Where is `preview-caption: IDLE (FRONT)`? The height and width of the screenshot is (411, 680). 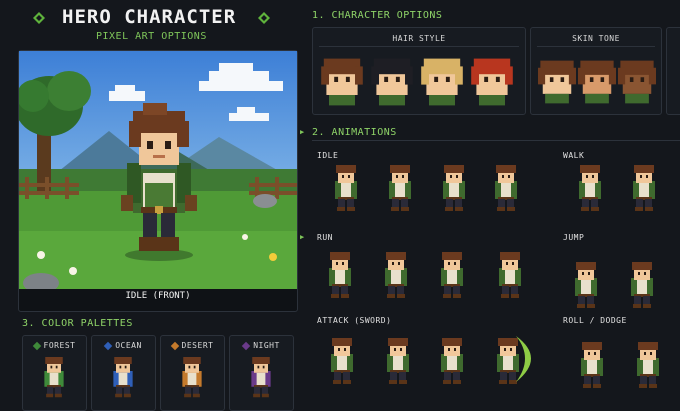
preview-caption: IDLE (FRONT) is located at coordinates (158, 296).